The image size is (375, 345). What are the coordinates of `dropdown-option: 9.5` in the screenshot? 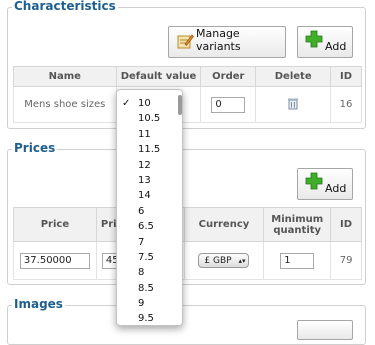 It's located at (149, 318).